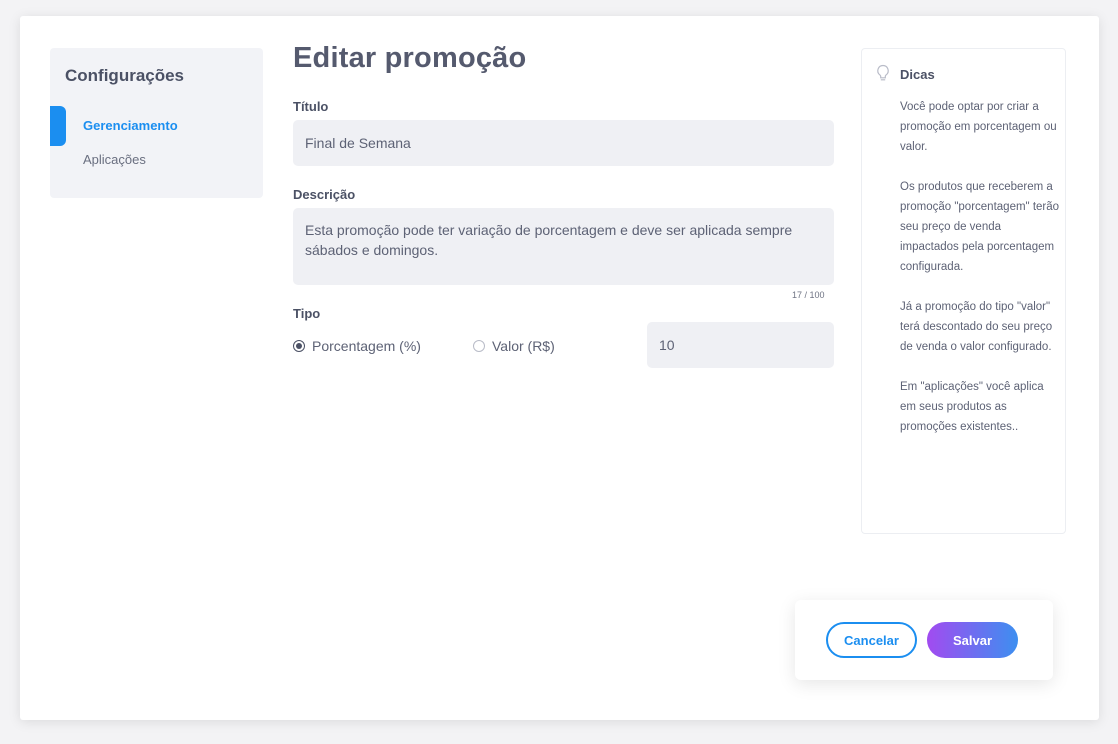 Image resolution: width=1118 pixels, height=744 pixels. I want to click on tipo-value-input, so click(740, 345).